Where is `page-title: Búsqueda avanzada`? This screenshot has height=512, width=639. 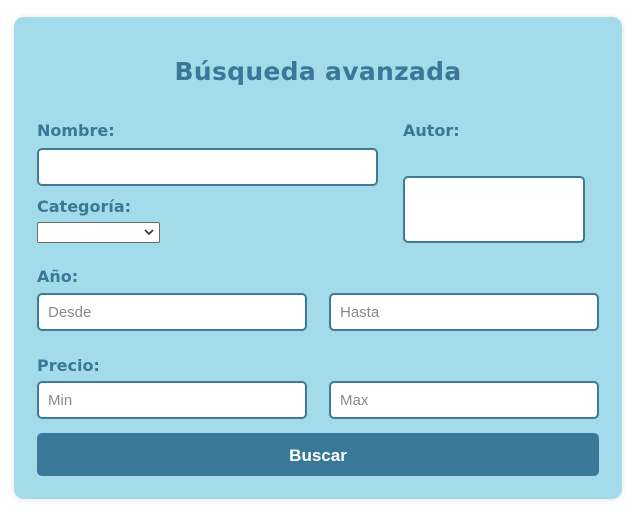
page-title: Búsqueda avanzada is located at coordinates (318, 71).